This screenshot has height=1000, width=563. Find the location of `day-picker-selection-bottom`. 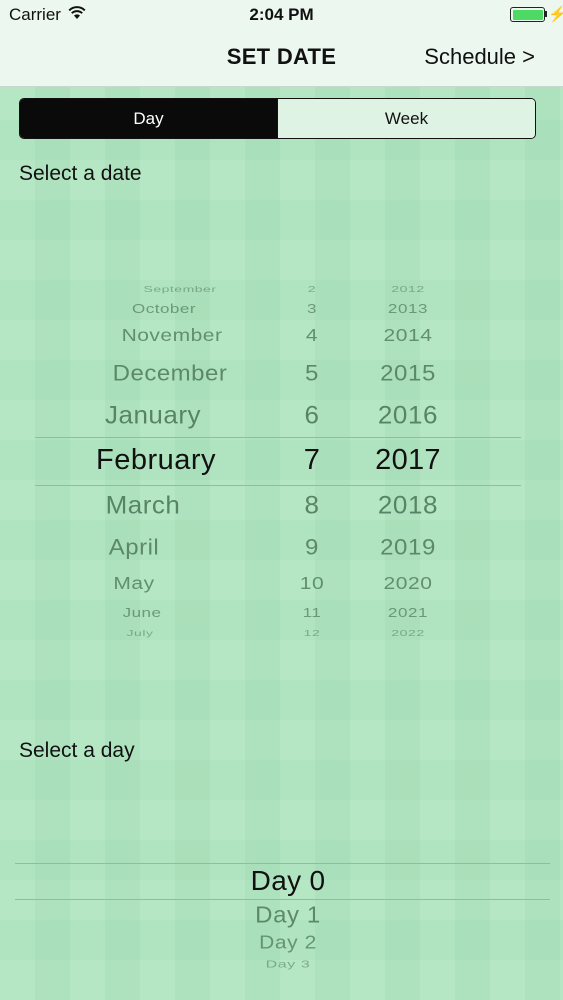

day-picker-selection-bottom is located at coordinates (282, 899).